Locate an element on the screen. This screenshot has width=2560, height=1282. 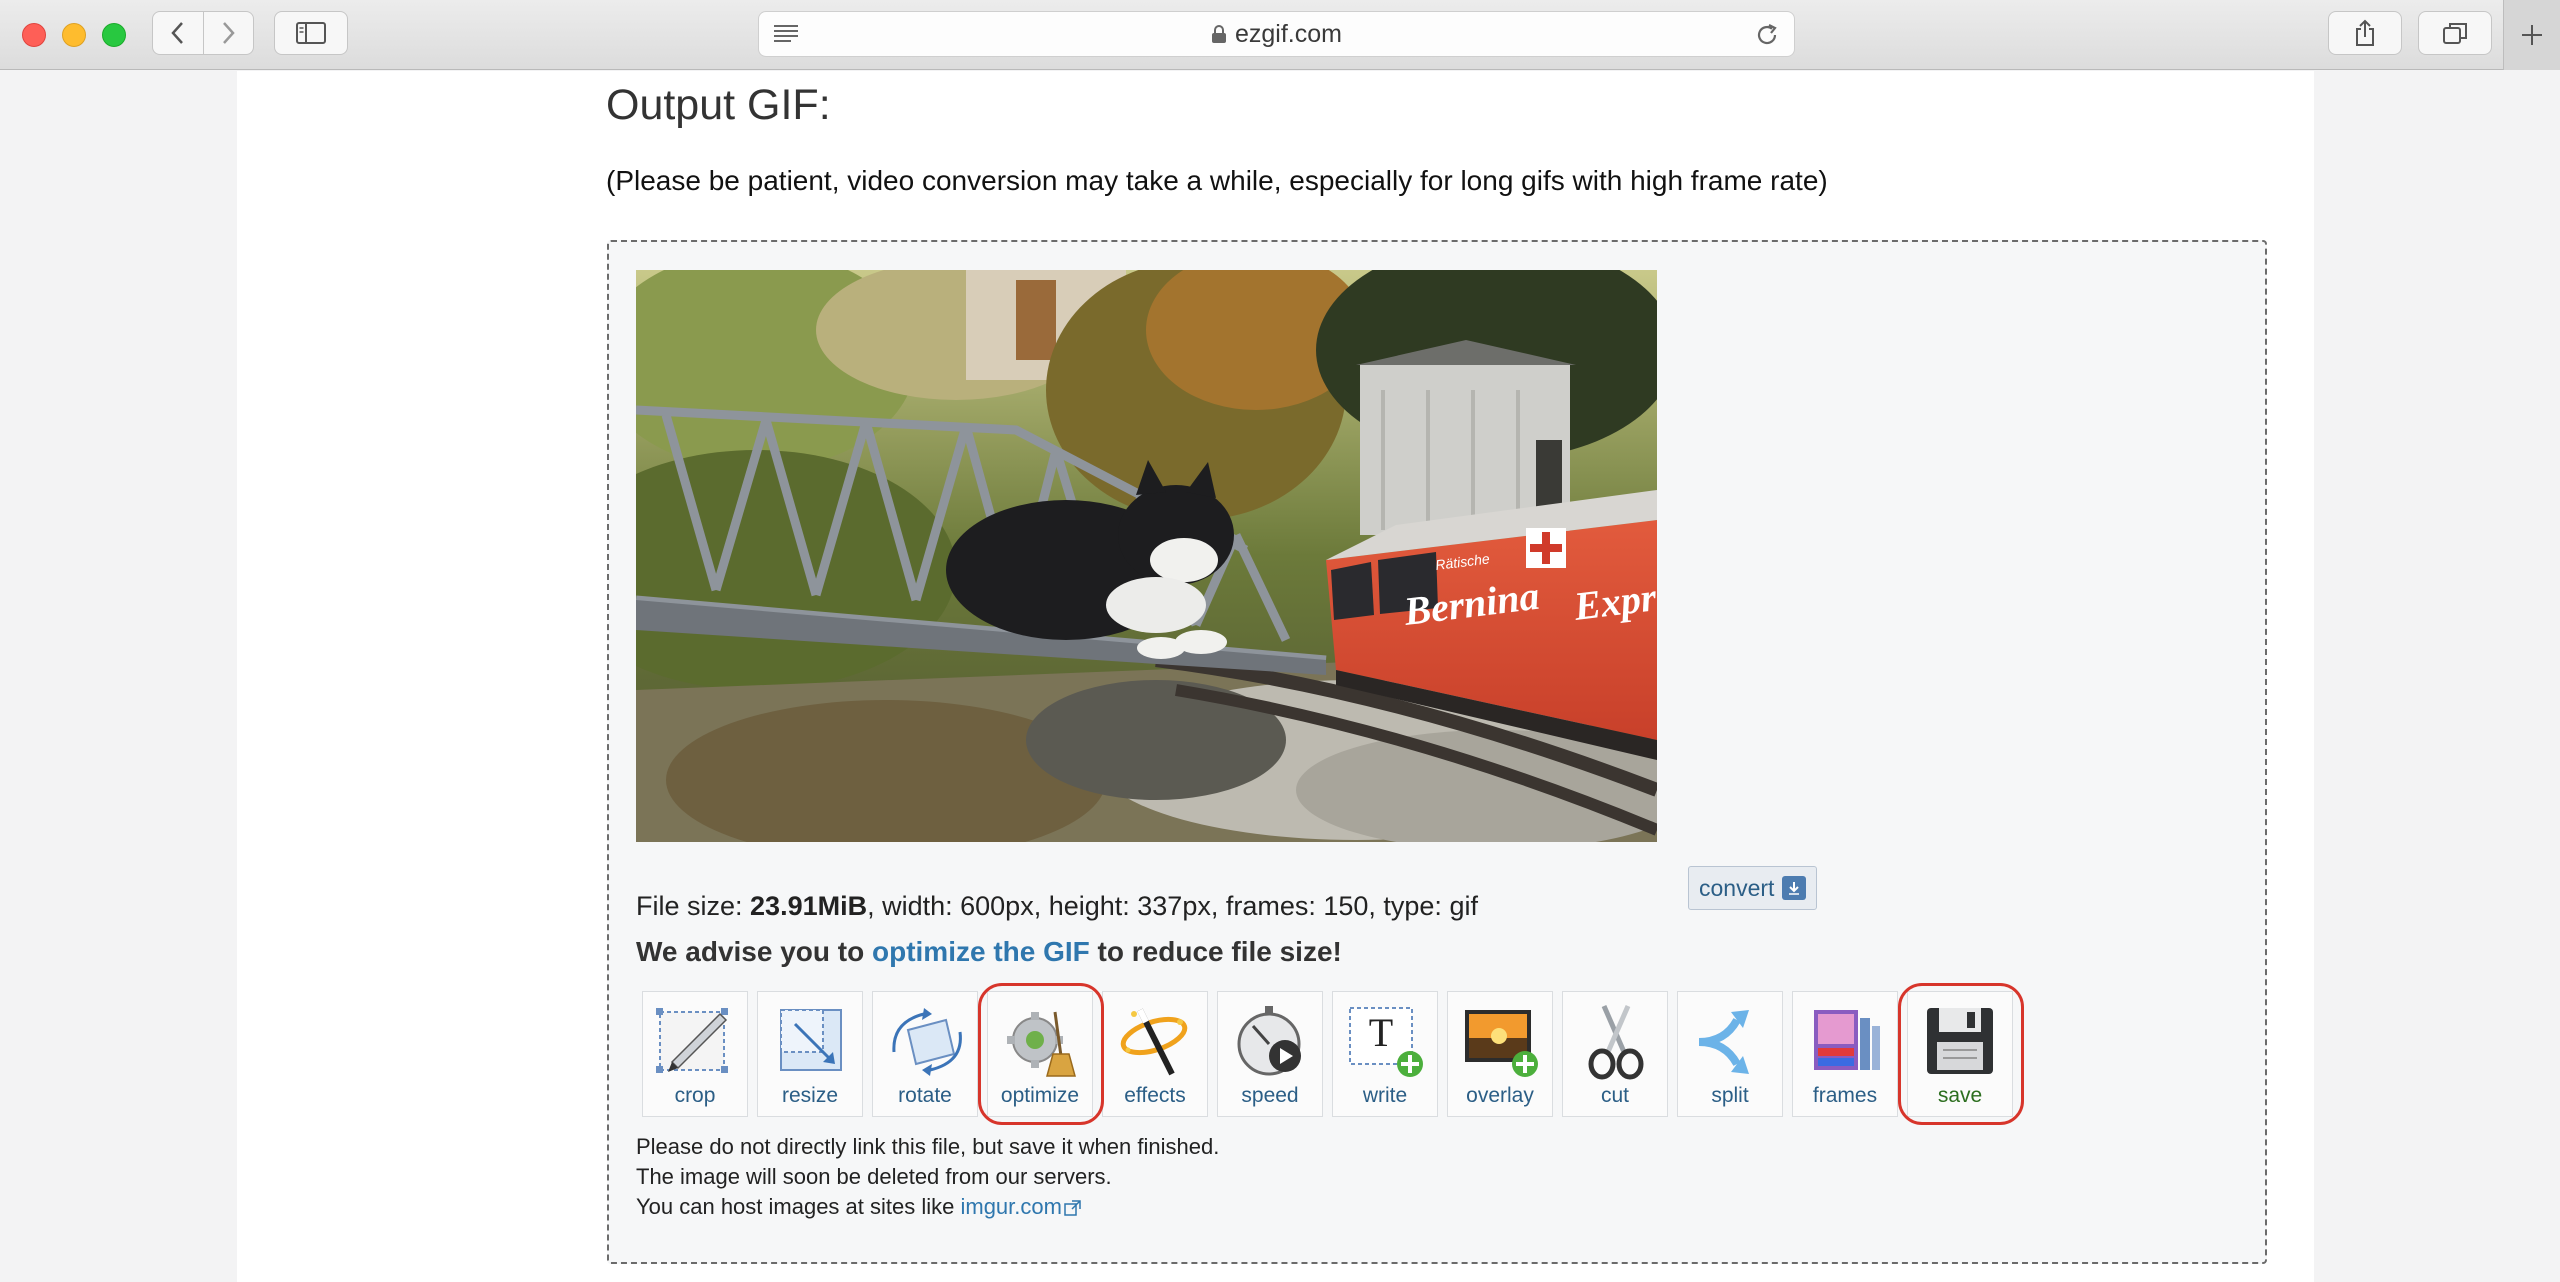
share-icon is located at coordinates (2365, 32).